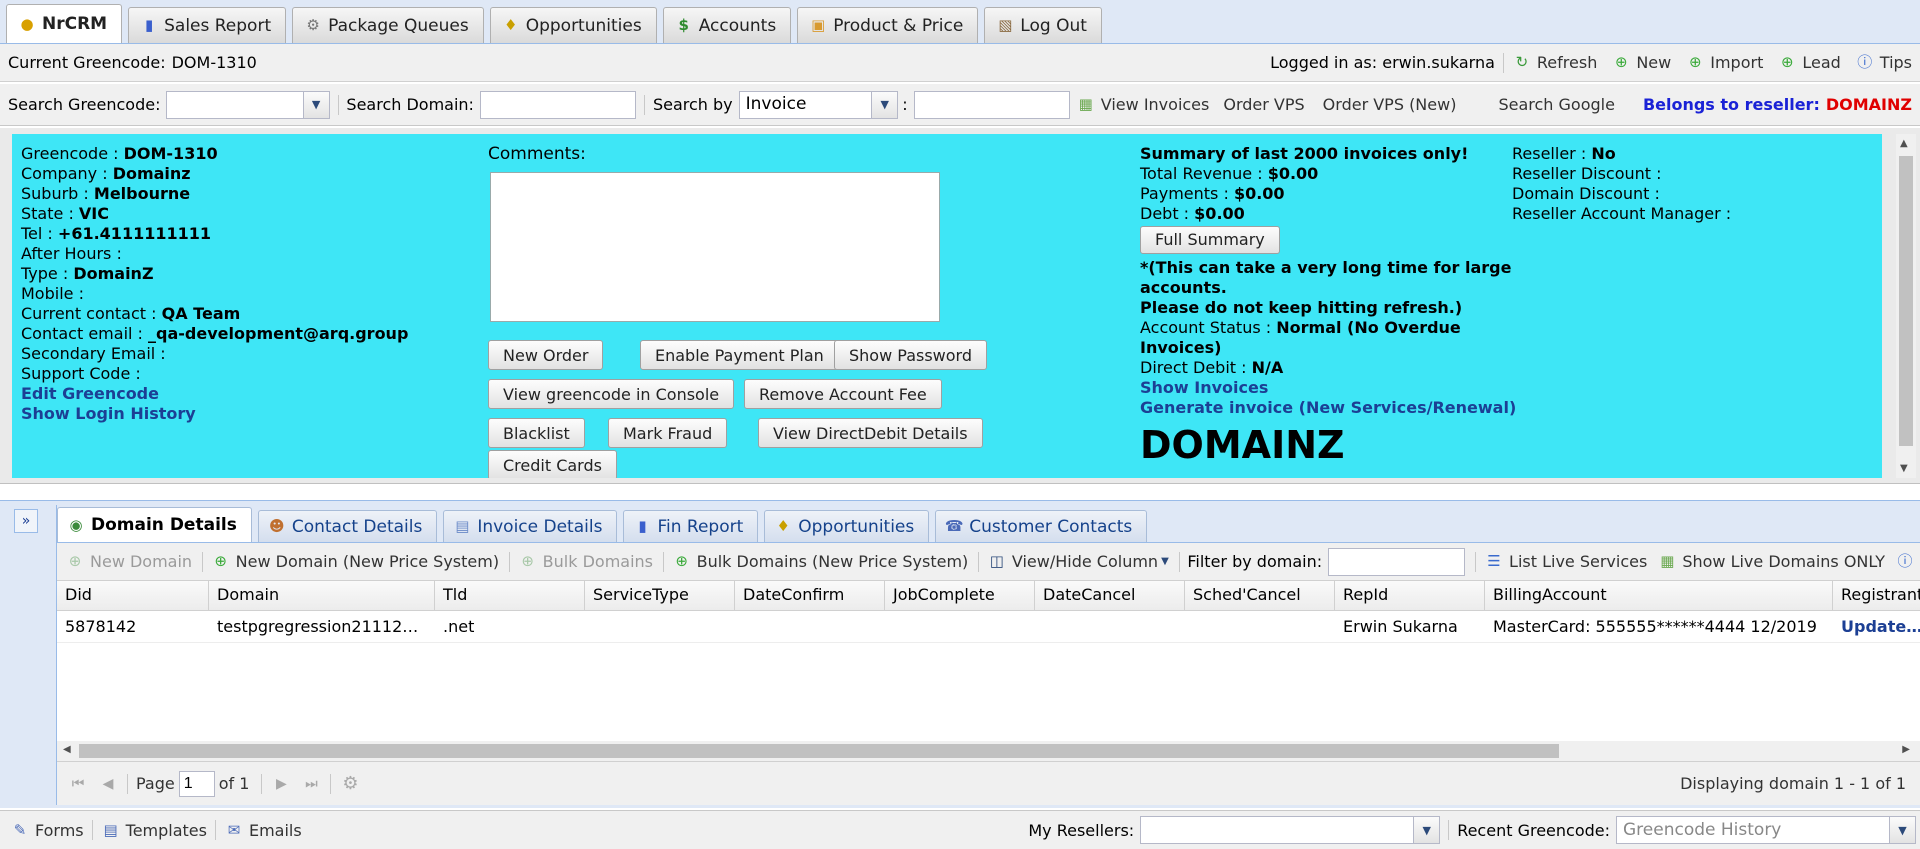 The image size is (1920, 849). I want to click on search-domain-input, so click(558, 104).